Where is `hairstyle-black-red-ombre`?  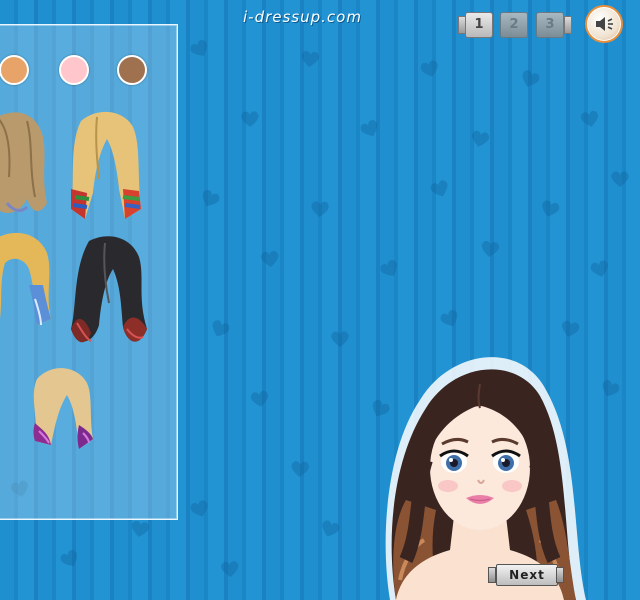 hairstyle-black-red-ombre is located at coordinates (110, 293).